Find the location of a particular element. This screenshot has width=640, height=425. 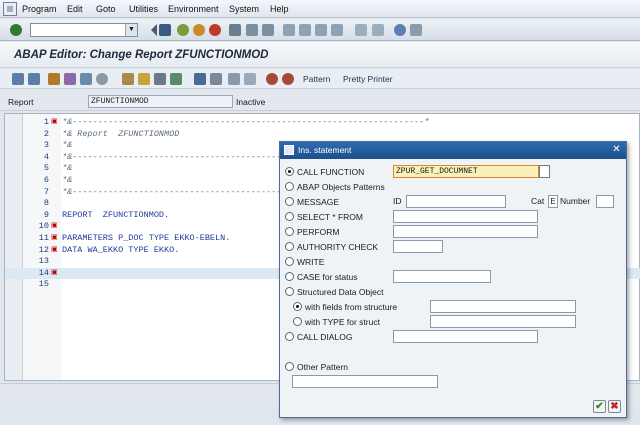

back-triangle-icon is located at coordinates (151, 30).